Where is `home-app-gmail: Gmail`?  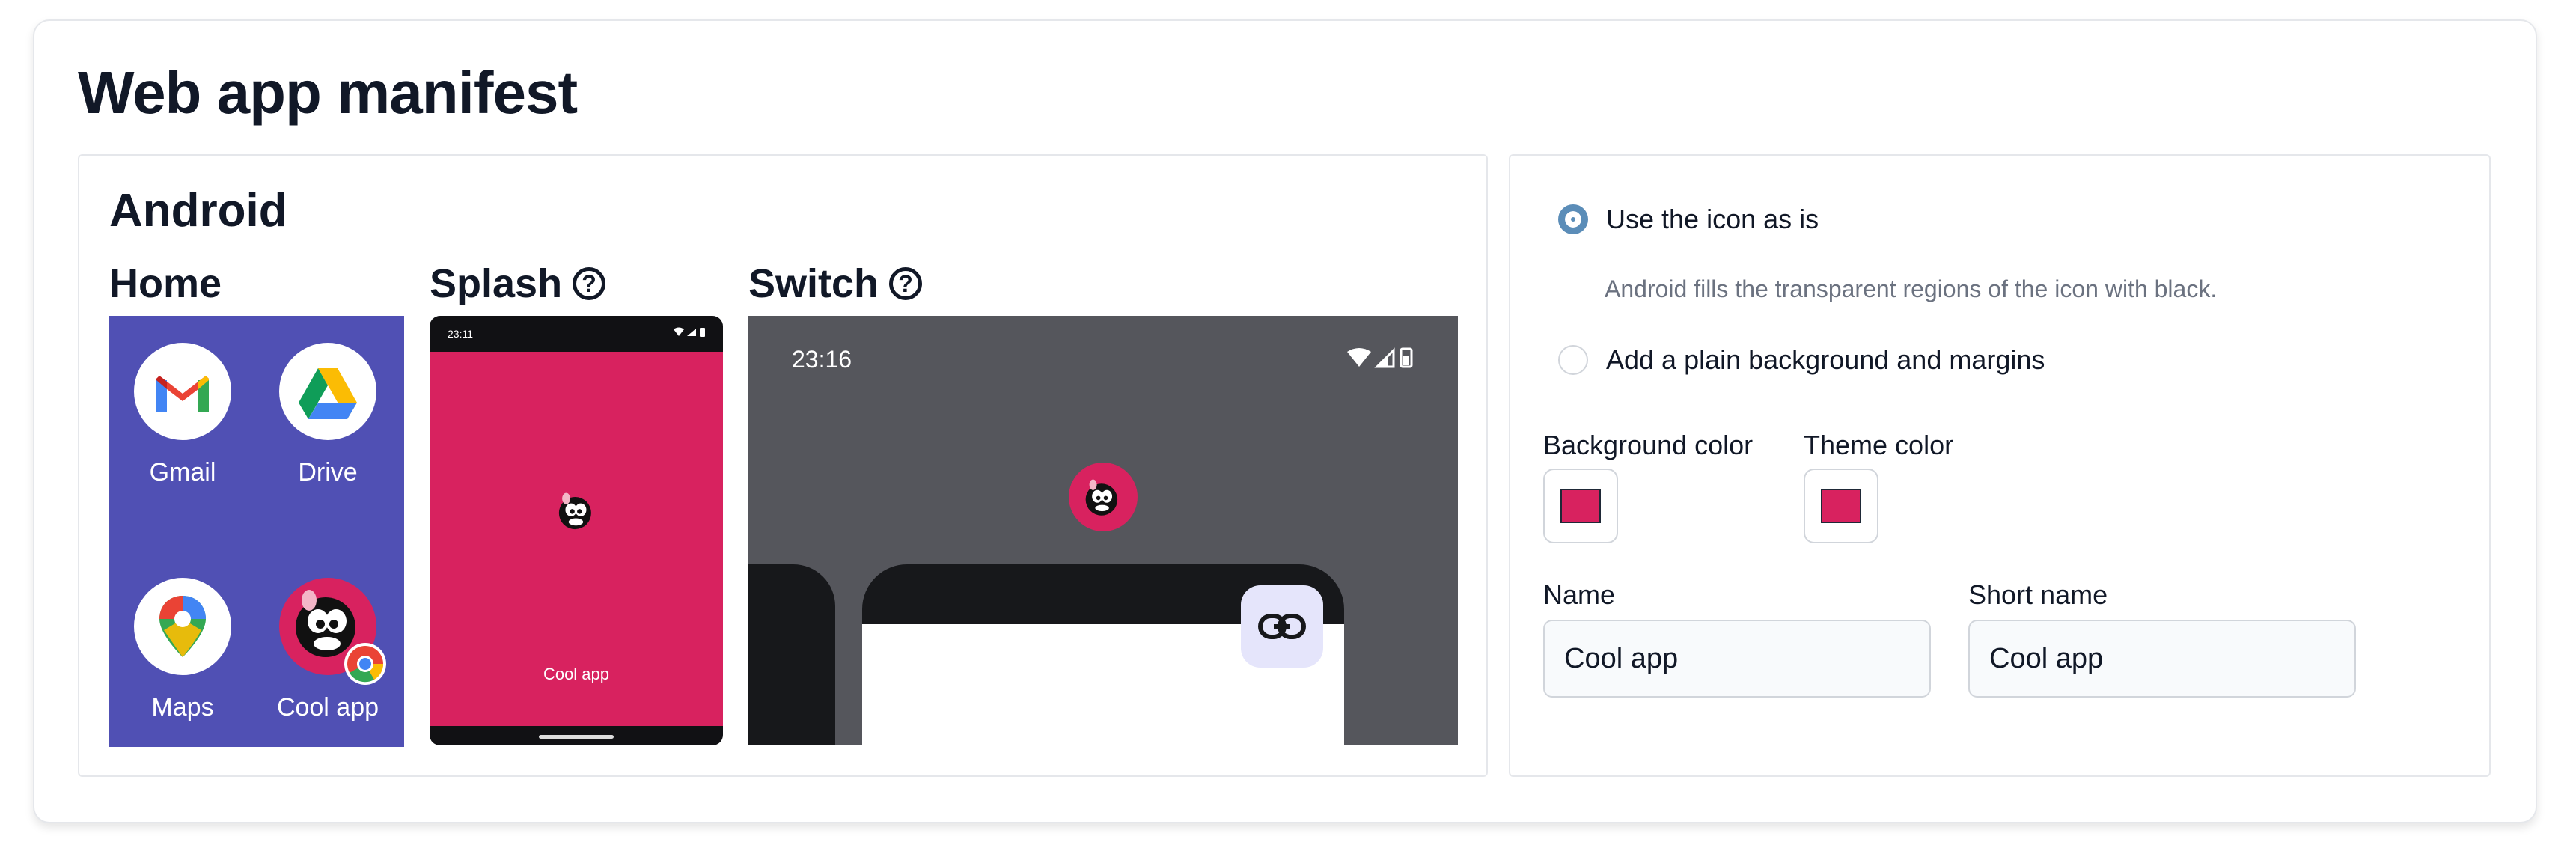
home-app-gmail: Gmail is located at coordinates (182, 415).